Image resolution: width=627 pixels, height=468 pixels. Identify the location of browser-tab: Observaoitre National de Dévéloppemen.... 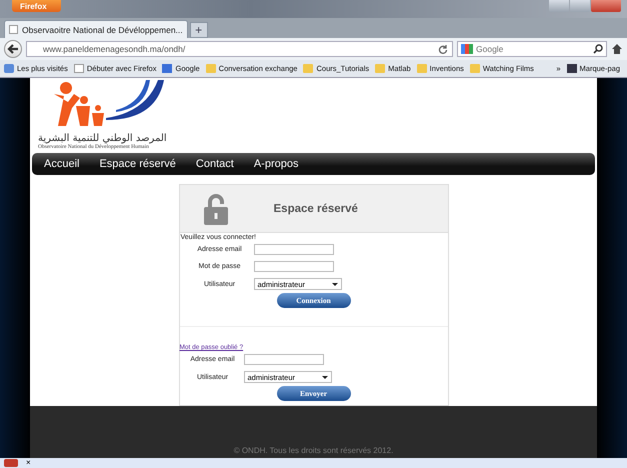
(96, 29).